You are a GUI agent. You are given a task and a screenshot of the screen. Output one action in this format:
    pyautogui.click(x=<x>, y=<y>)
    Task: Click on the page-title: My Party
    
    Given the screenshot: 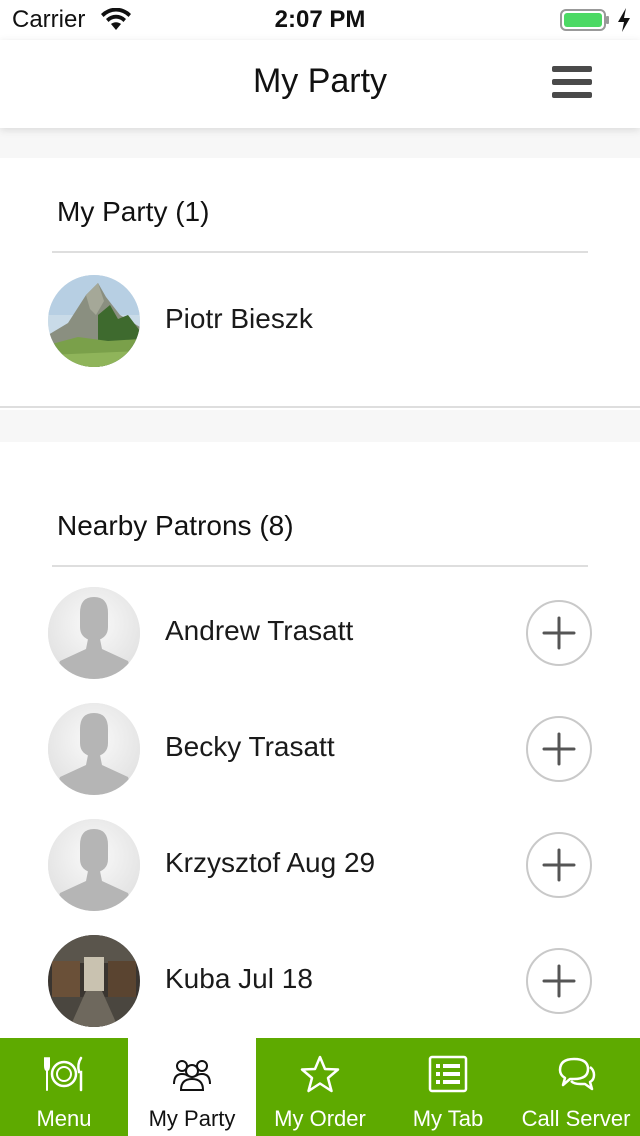 What is the action you would take?
    pyautogui.click(x=320, y=81)
    